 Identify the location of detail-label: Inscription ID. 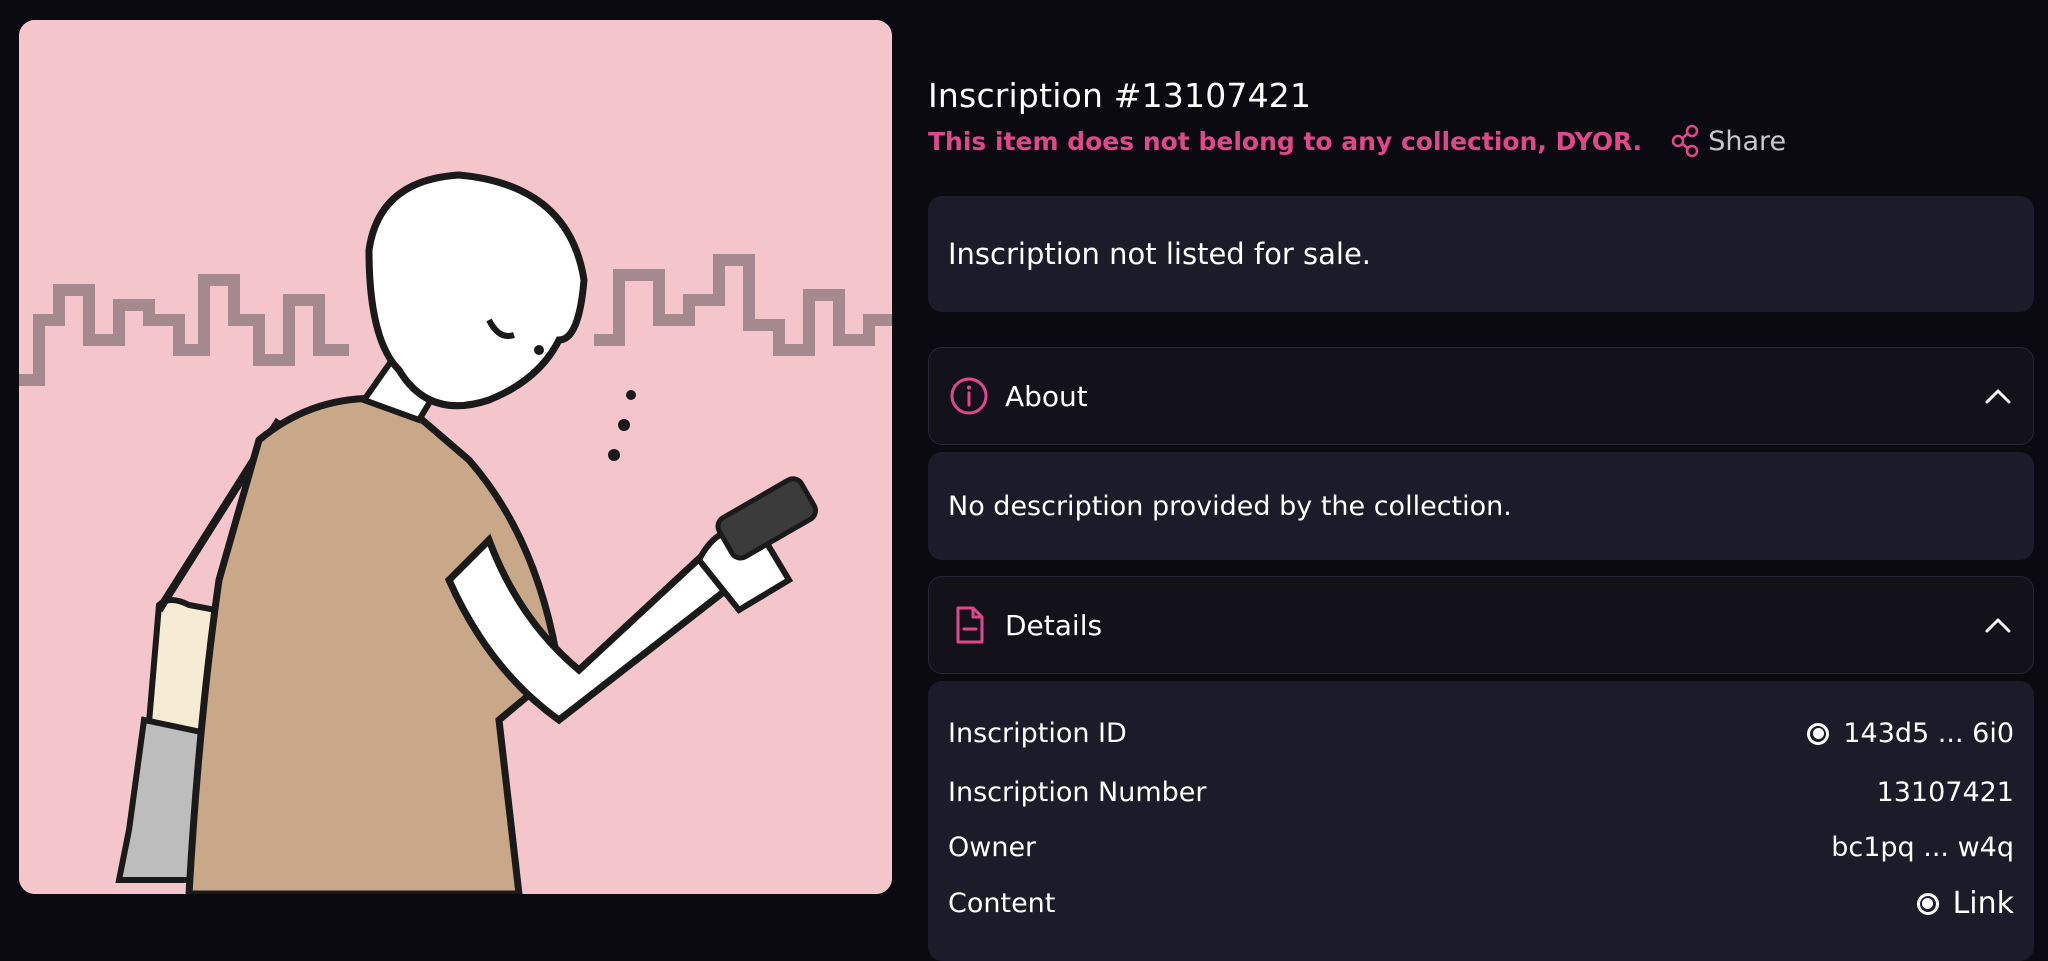
(1037, 733).